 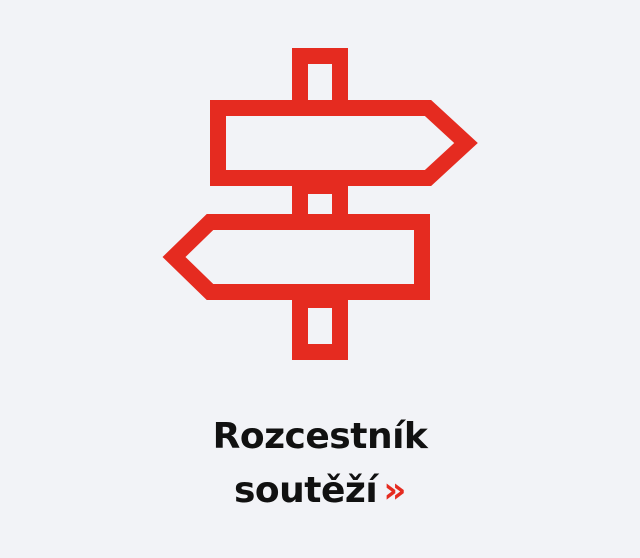 I want to click on double-chevron-right-icon: », so click(x=394, y=490).